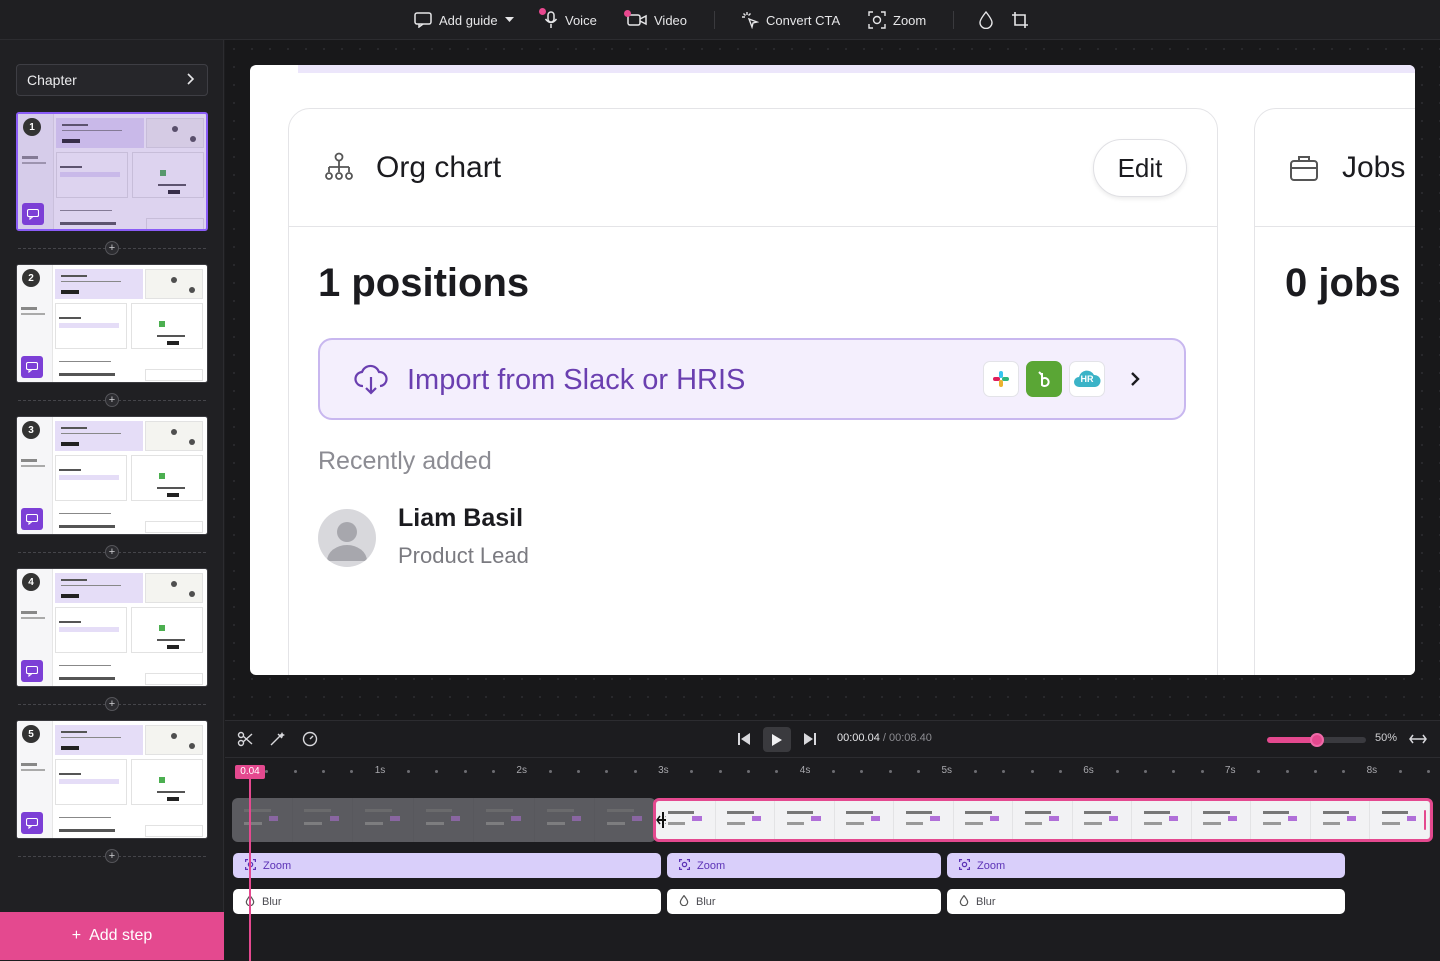 The height and width of the screenshot is (961, 1440). Describe the element at coordinates (581, 20) in the screenshot. I see `voice-label: Voice` at that location.